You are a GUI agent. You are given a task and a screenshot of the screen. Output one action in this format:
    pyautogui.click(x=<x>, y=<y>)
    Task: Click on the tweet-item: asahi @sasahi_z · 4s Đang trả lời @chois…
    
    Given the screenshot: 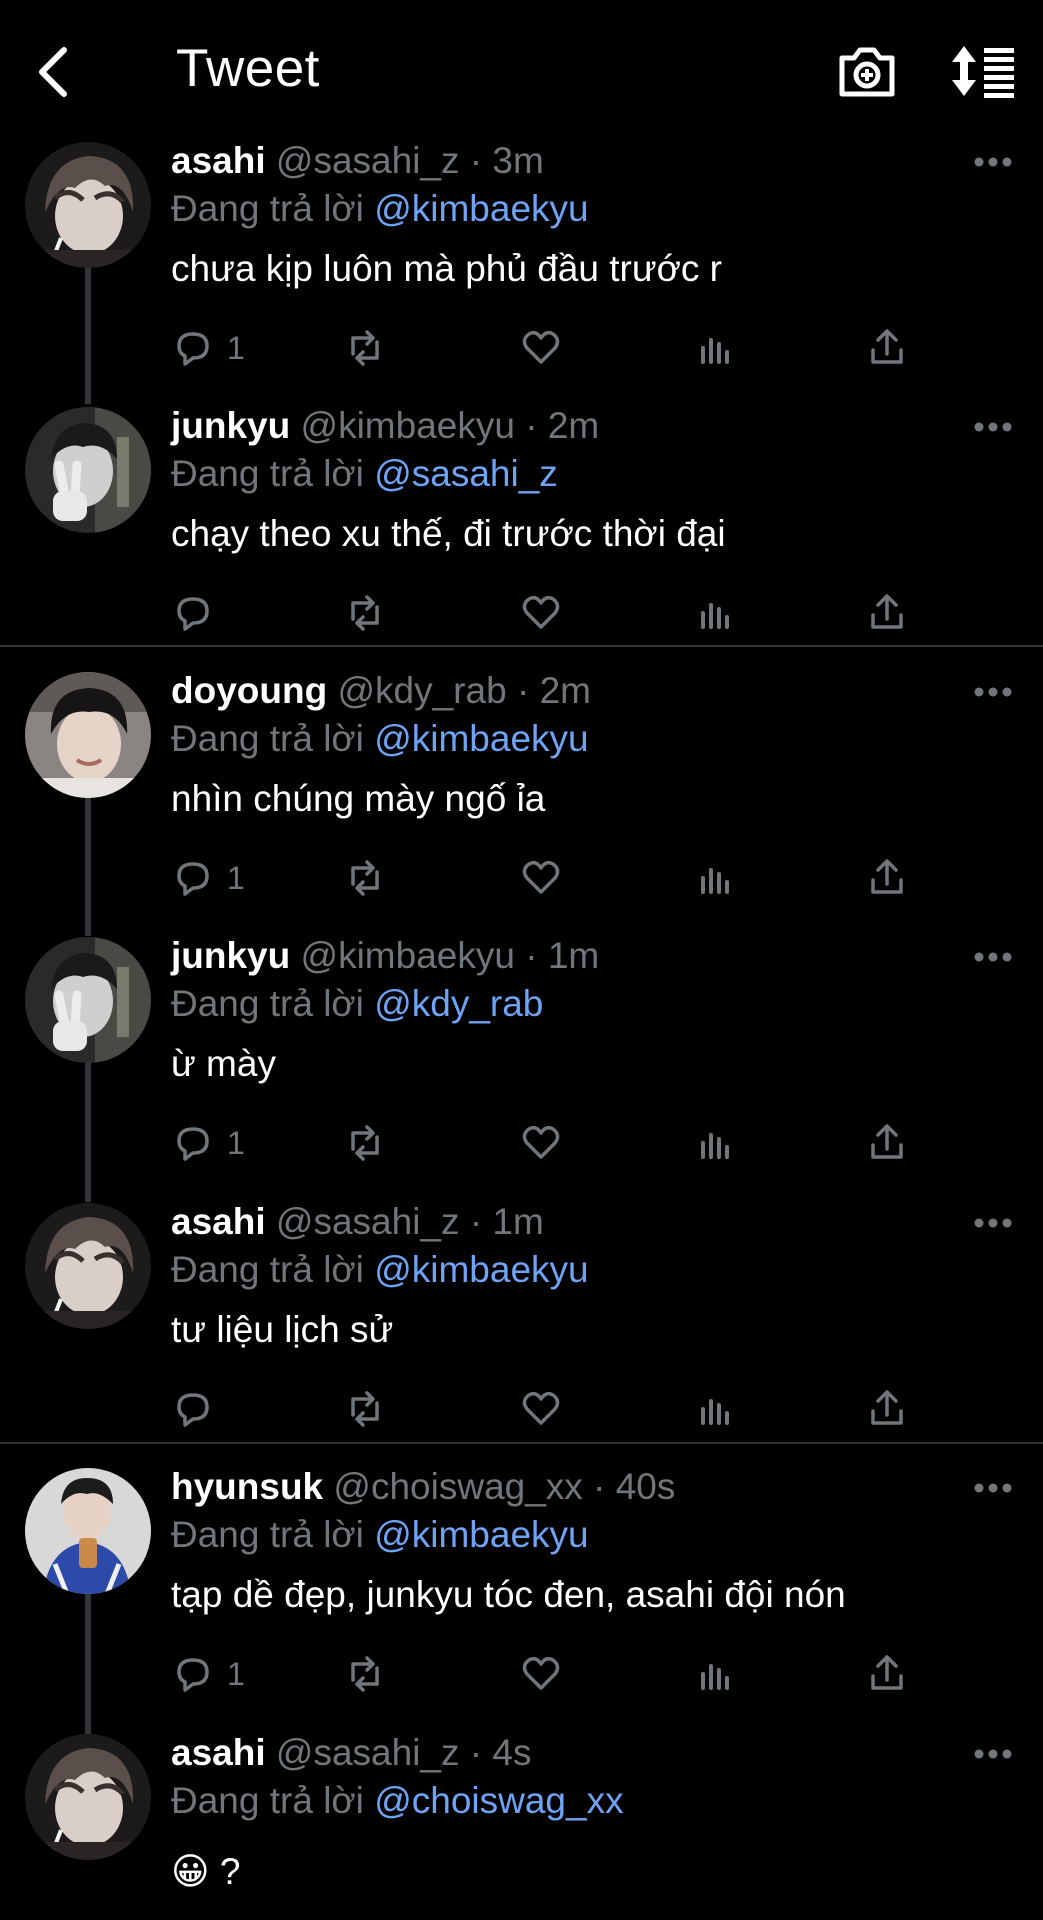 What is the action you would take?
    pyautogui.click(x=521, y=1826)
    